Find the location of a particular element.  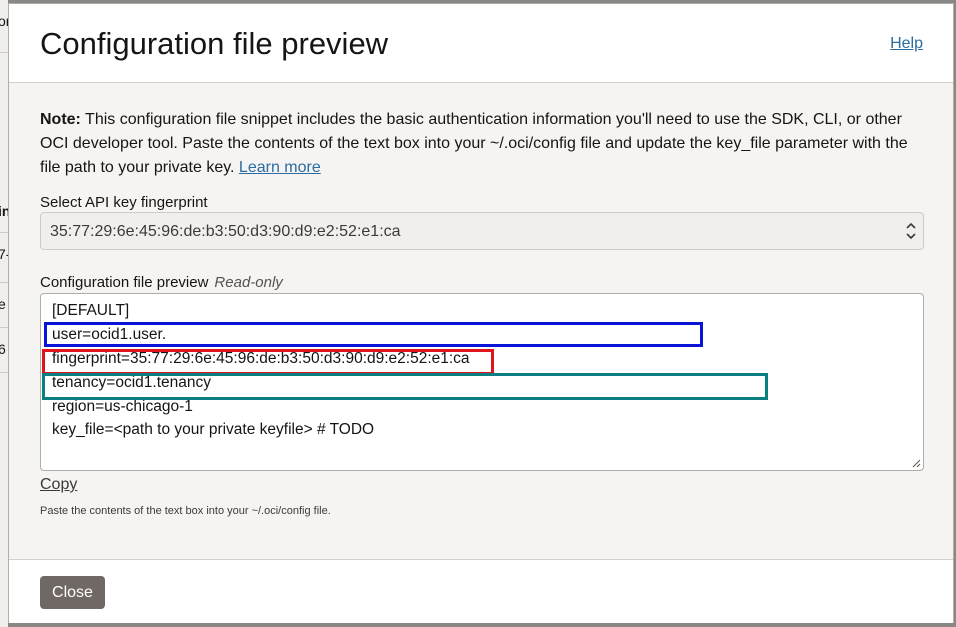

learn-more-link: Learn more is located at coordinates (280, 167).